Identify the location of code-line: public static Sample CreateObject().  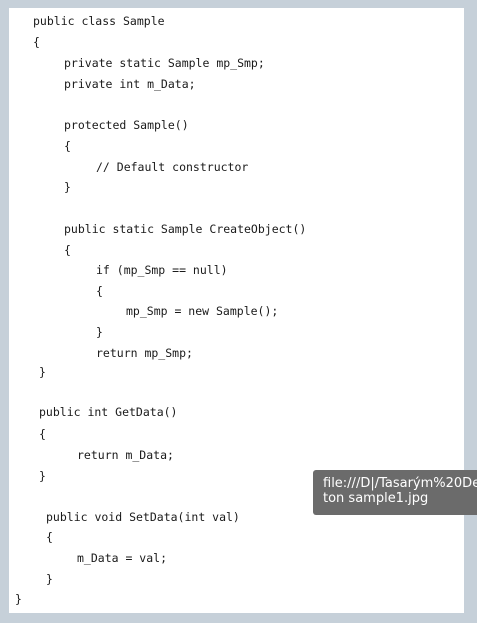
(185, 229).